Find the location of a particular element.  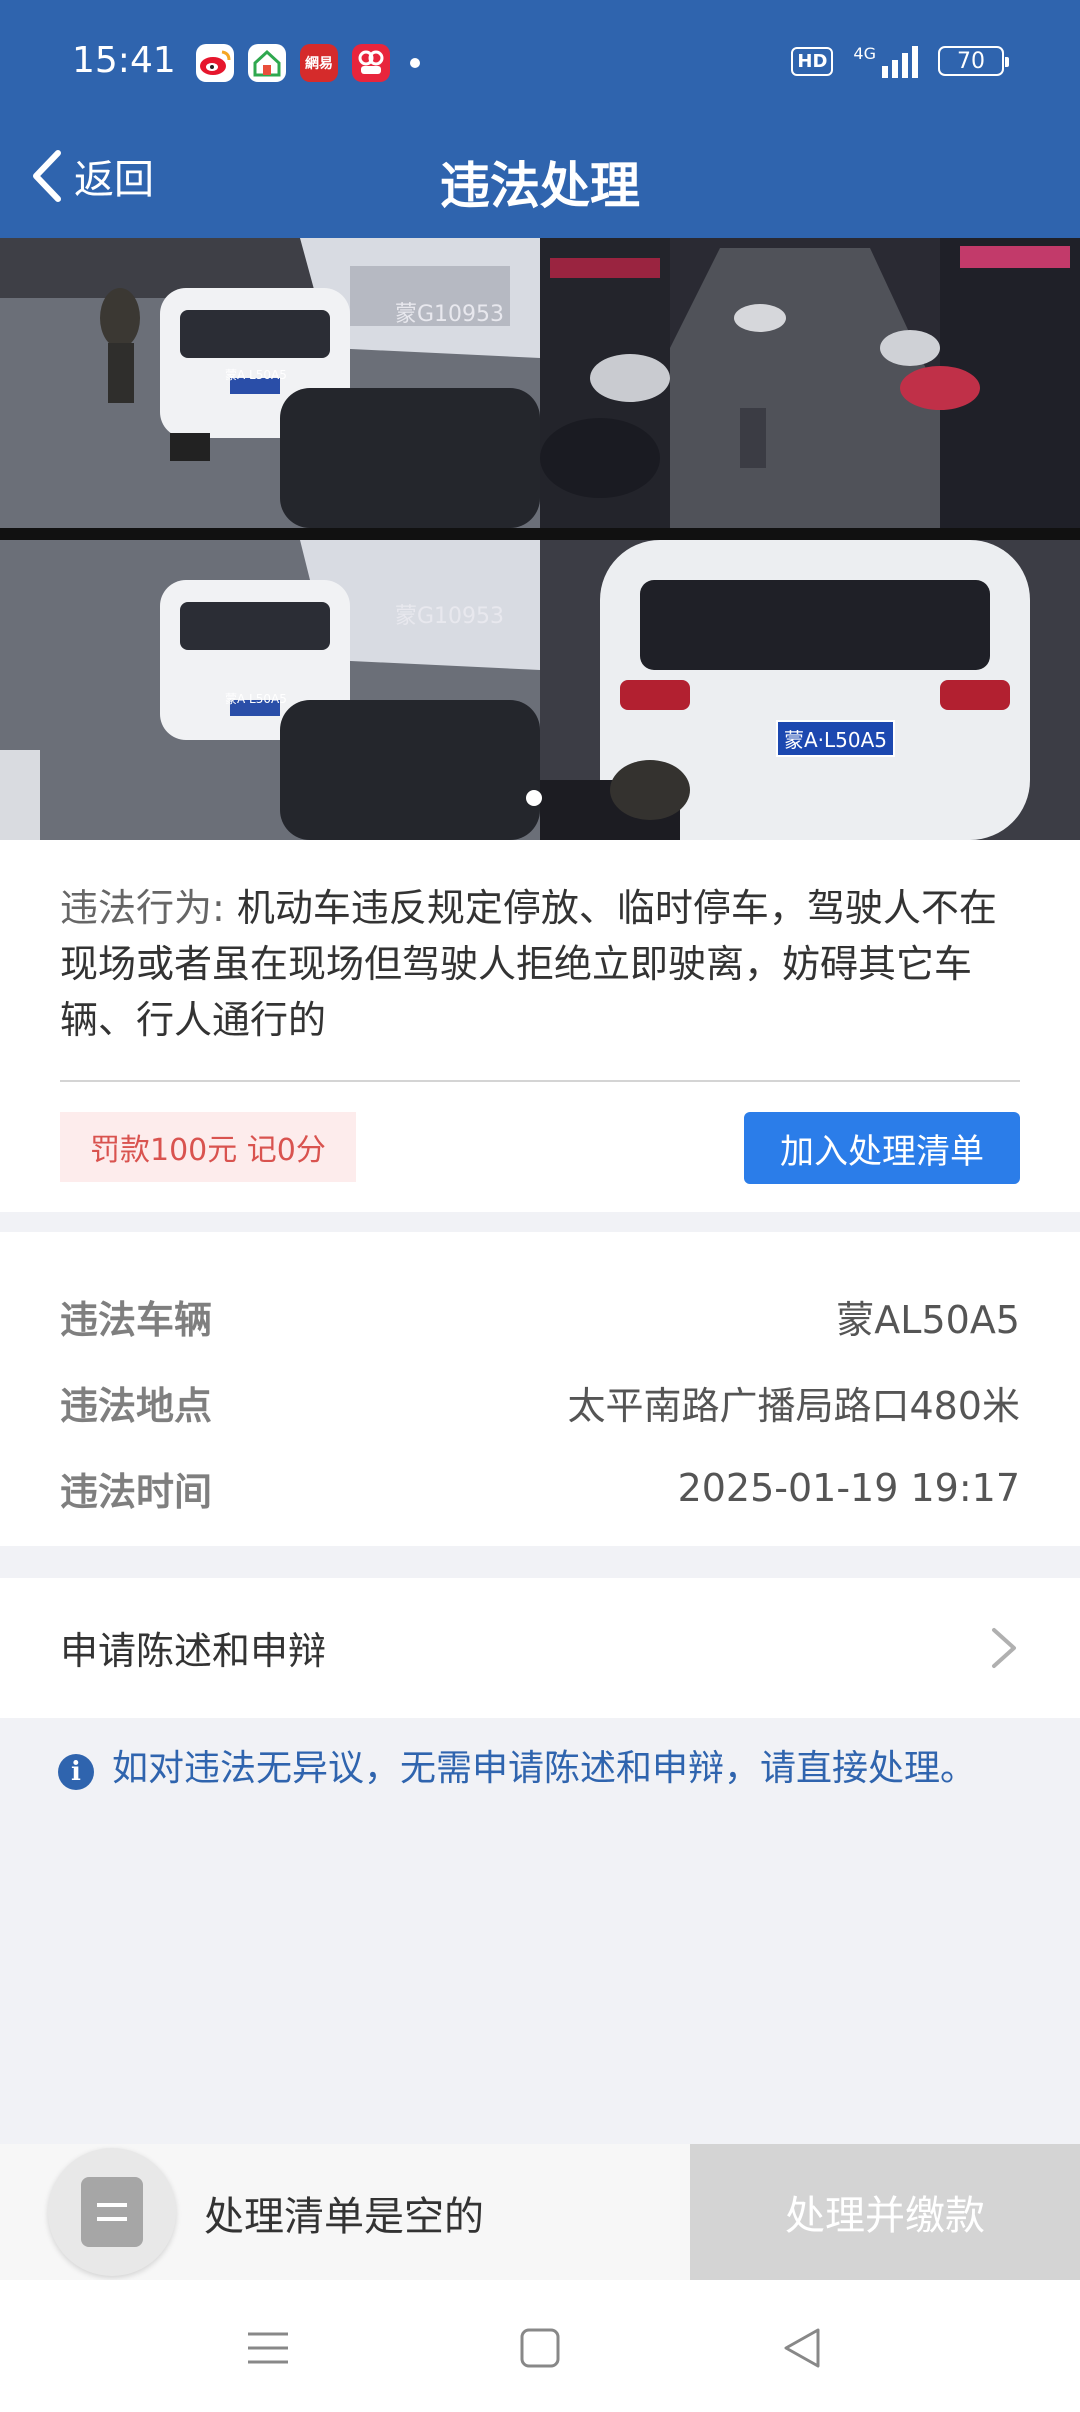

appeal-row: 申请陈述和申辩 is located at coordinates (540, 1648).